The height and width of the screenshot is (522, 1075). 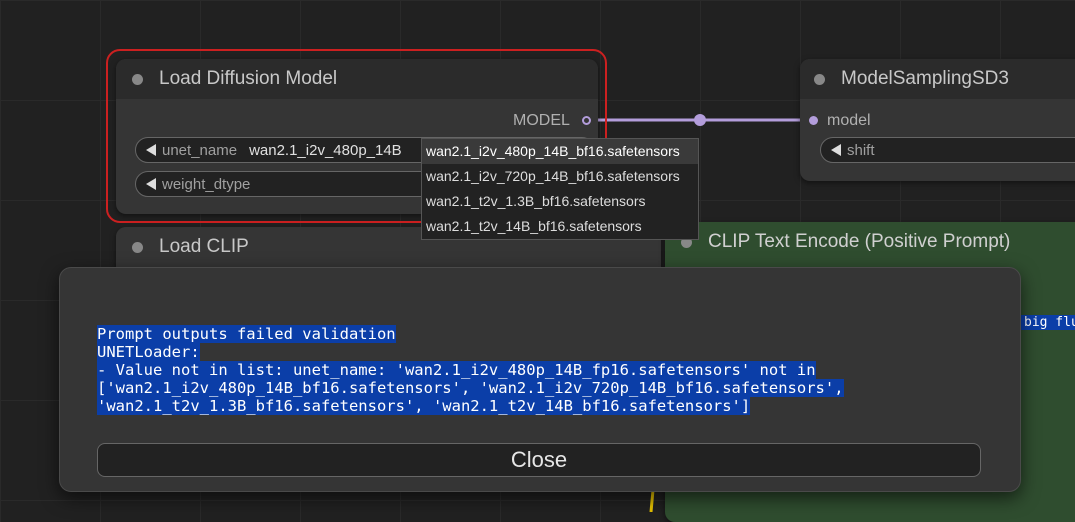 I want to click on model-input-slot, so click(x=813, y=120).